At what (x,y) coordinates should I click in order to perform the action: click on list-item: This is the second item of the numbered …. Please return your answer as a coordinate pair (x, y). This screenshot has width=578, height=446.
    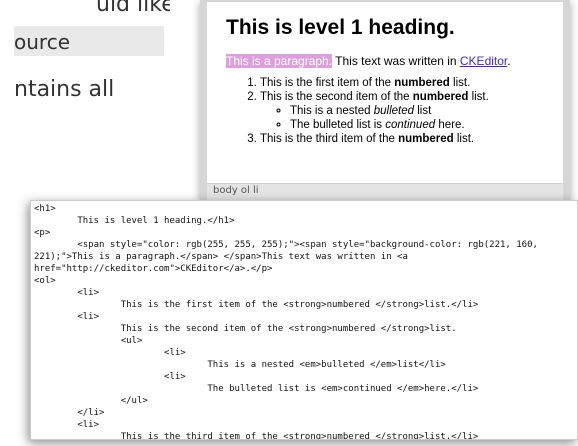
    Looking at the image, I should click on (411, 111).